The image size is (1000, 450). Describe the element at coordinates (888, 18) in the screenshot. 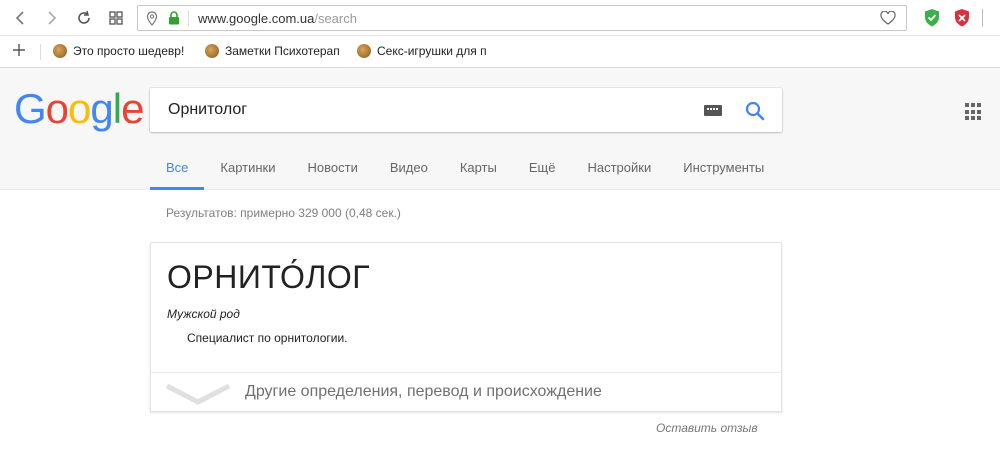

I see `heart-icon` at that location.